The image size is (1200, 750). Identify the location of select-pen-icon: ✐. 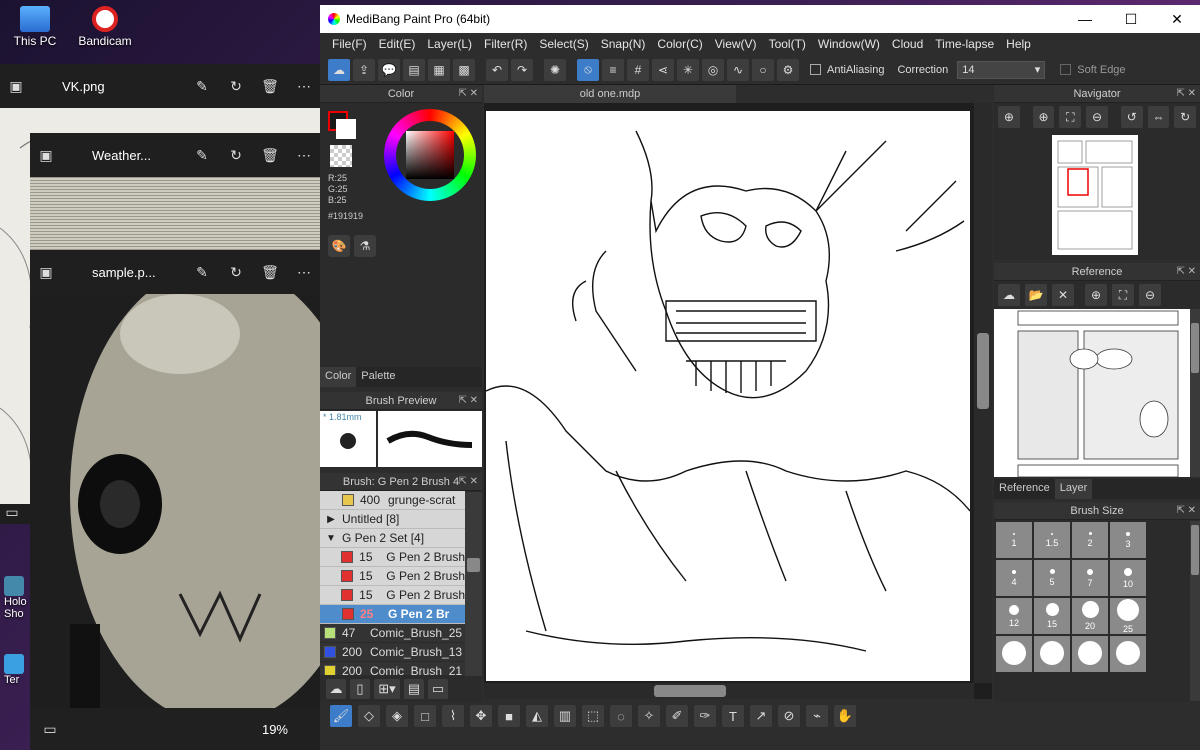
(677, 716).